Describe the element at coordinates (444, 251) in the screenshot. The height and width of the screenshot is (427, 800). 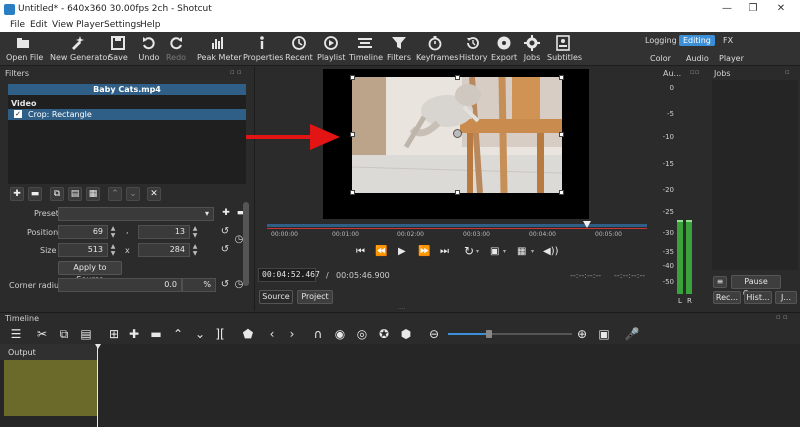
I see `skip-to-end-icon: ⏭` at that location.